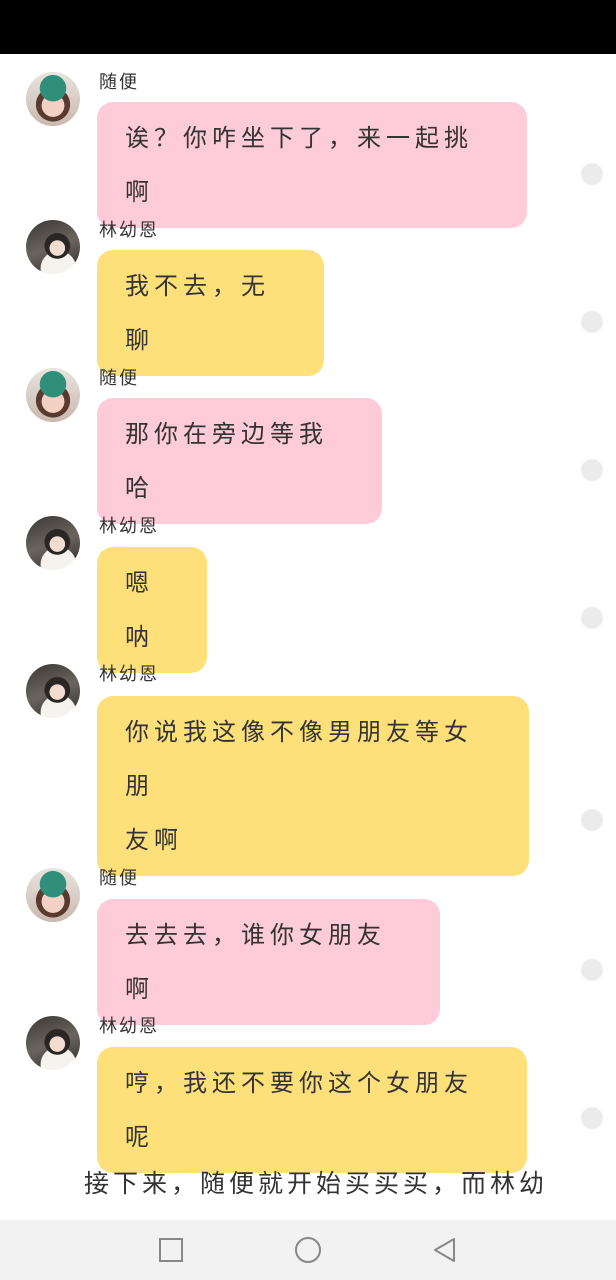 The height and width of the screenshot is (1280, 616). I want to click on message-bubble: 我不去，无聊, so click(210, 313).